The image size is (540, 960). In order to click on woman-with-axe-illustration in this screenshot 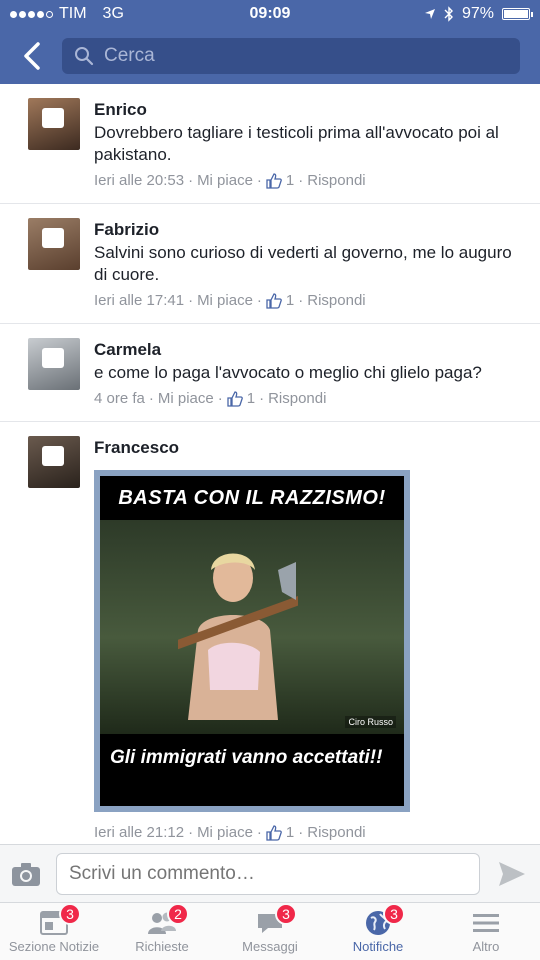, I will do `click(238, 636)`.